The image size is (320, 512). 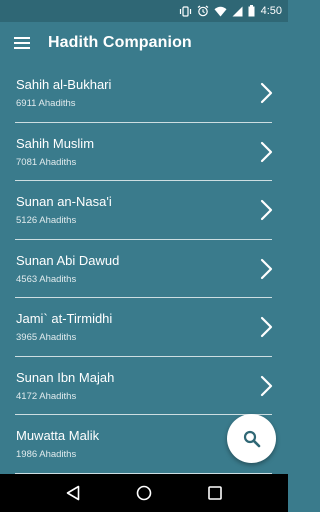 What do you see at coordinates (251, 11) in the screenshot?
I see `battery-icon` at bounding box center [251, 11].